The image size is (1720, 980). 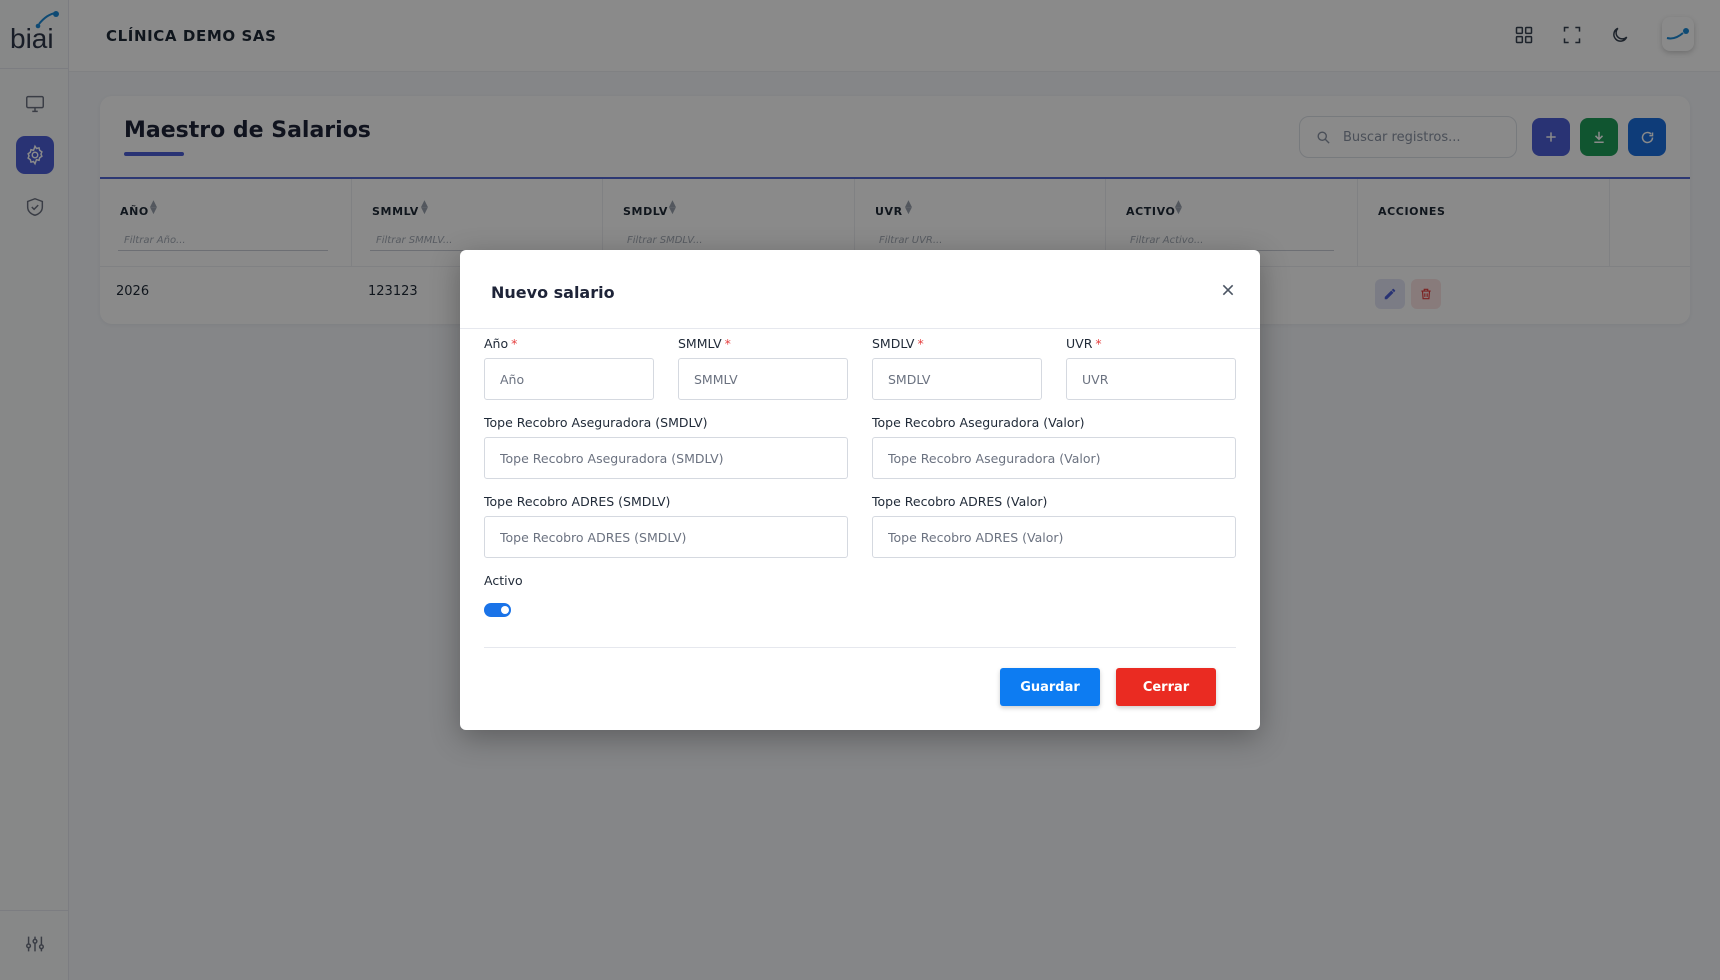 What do you see at coordinates (501, 343) in the screenshot?
I see `field-label: Año *` at bounding box center [501, 343].